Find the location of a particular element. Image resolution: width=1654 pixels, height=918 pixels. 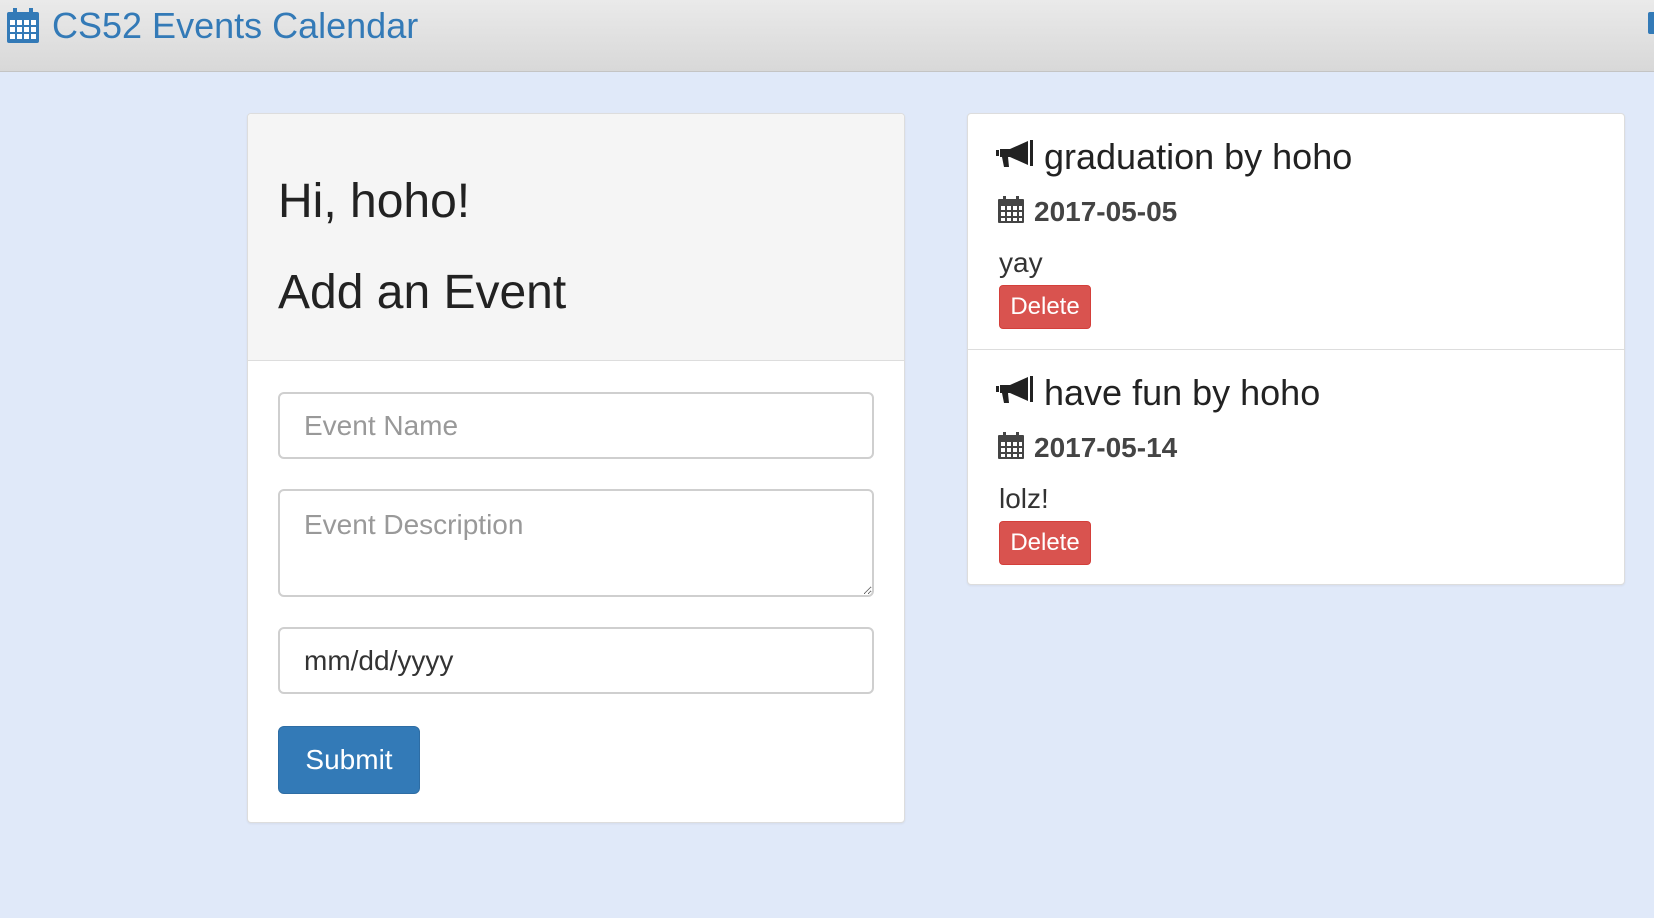

event-name-input is located at coordinates (576, 425).